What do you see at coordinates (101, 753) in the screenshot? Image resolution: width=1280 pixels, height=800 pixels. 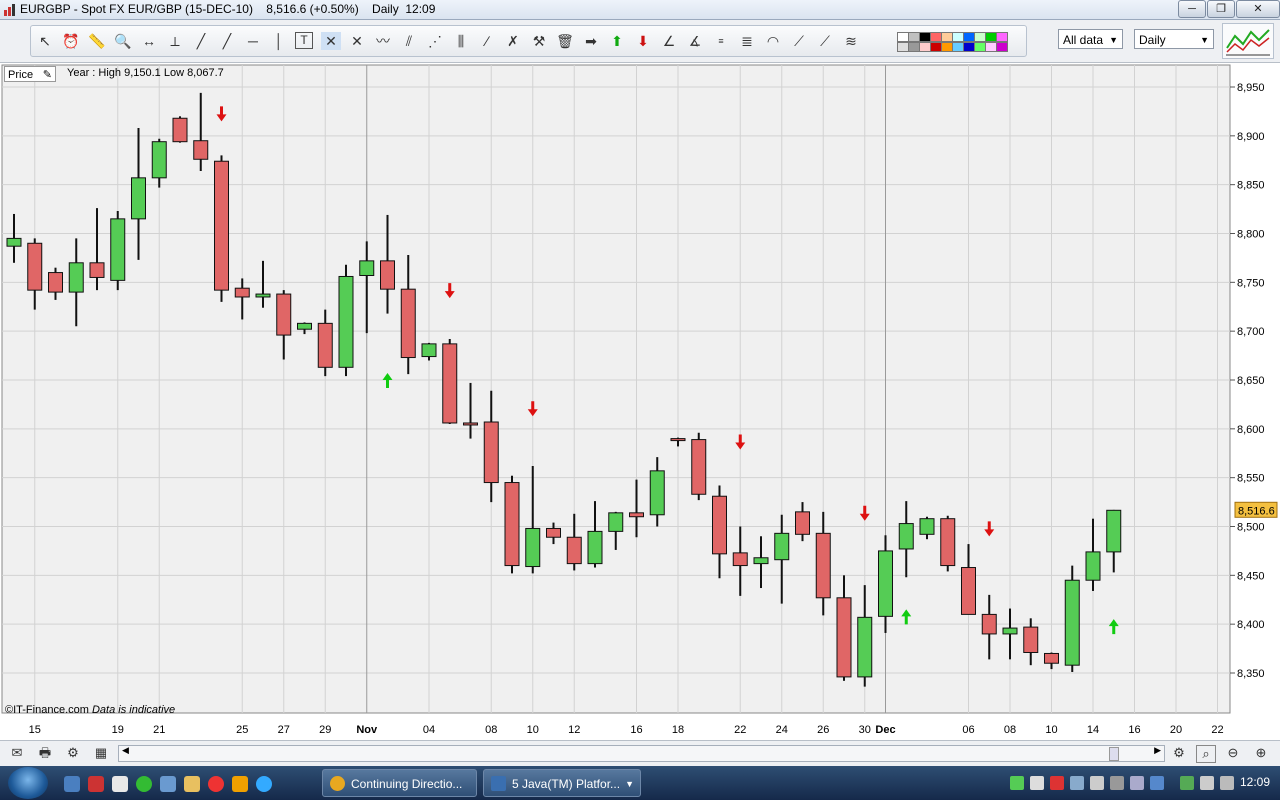 I see `sheet-icon: ▦` at bounding box center [101, 753].